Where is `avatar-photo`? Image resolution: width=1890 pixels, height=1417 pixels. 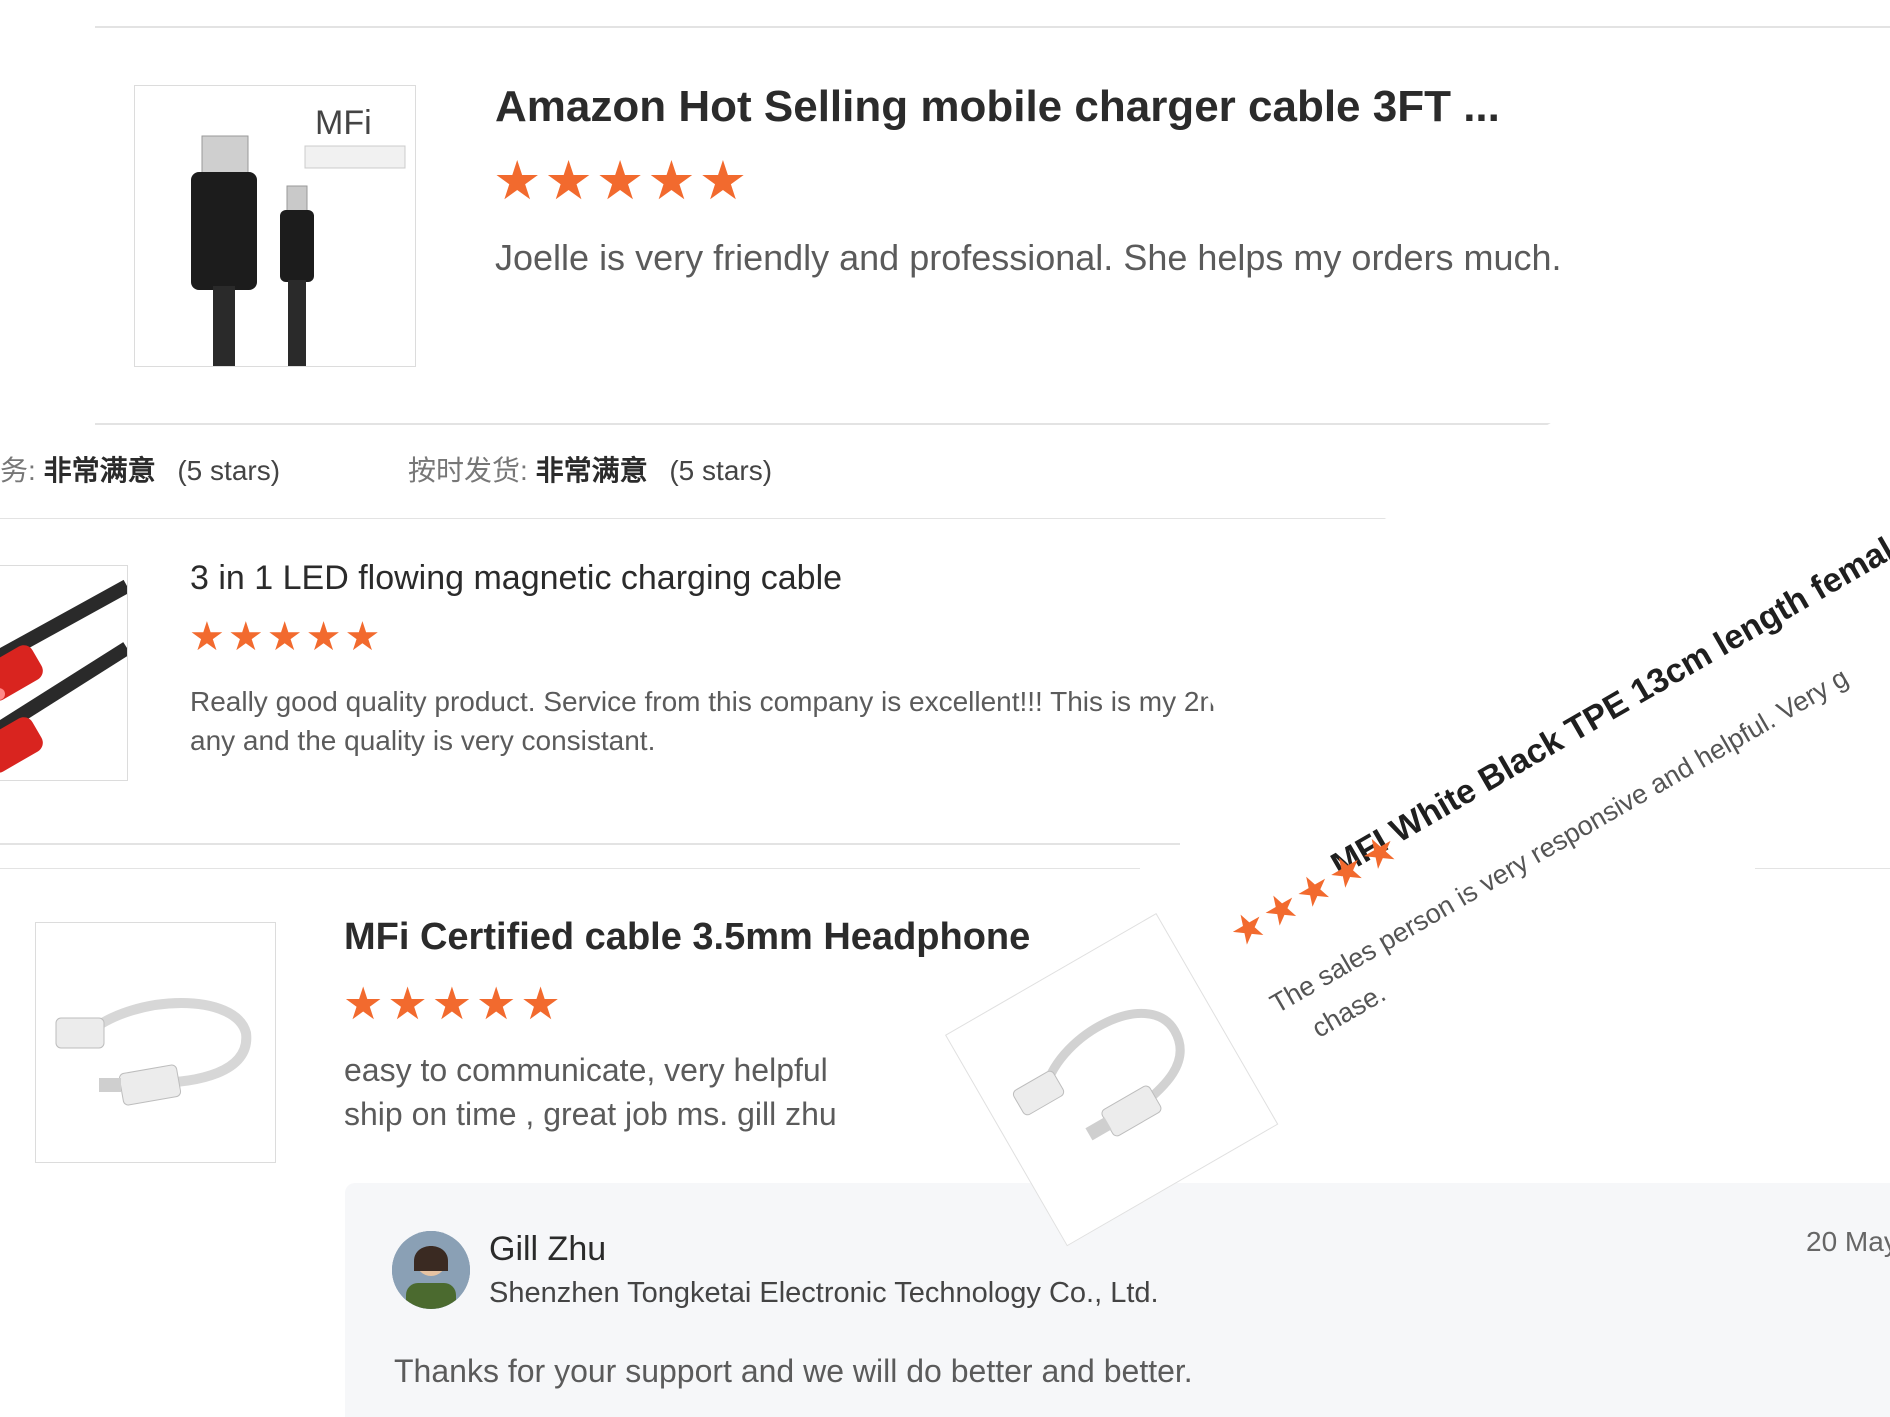 avatar-photo is located at coordinates (431, 1270).